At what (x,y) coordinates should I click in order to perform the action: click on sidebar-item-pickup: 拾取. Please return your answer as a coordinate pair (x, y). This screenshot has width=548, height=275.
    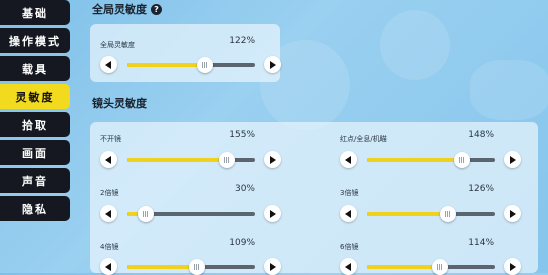
    Looking at the image, I should click on (35, 124).